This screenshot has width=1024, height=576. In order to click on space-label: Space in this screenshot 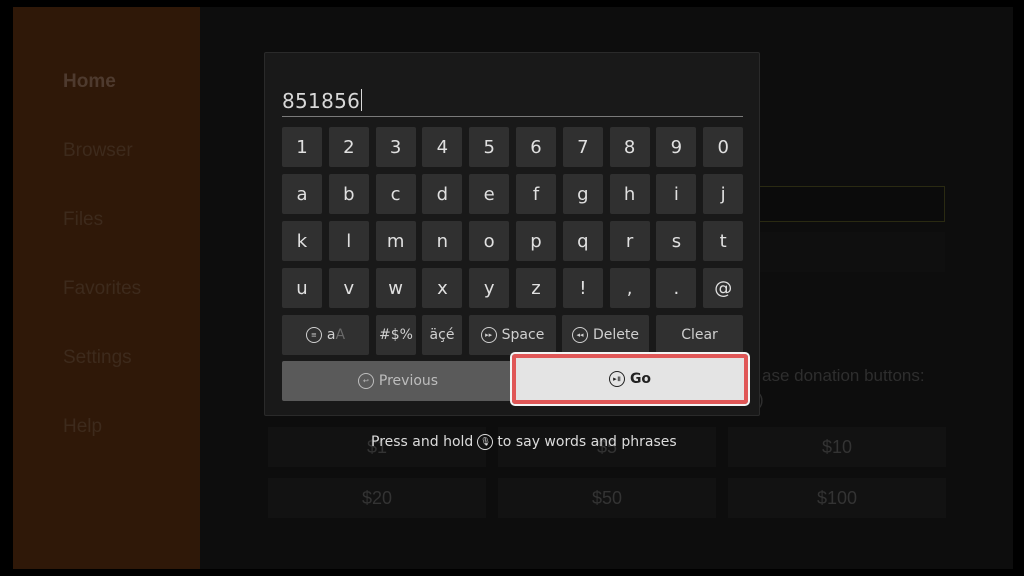, I will do `click(523, 335)`.